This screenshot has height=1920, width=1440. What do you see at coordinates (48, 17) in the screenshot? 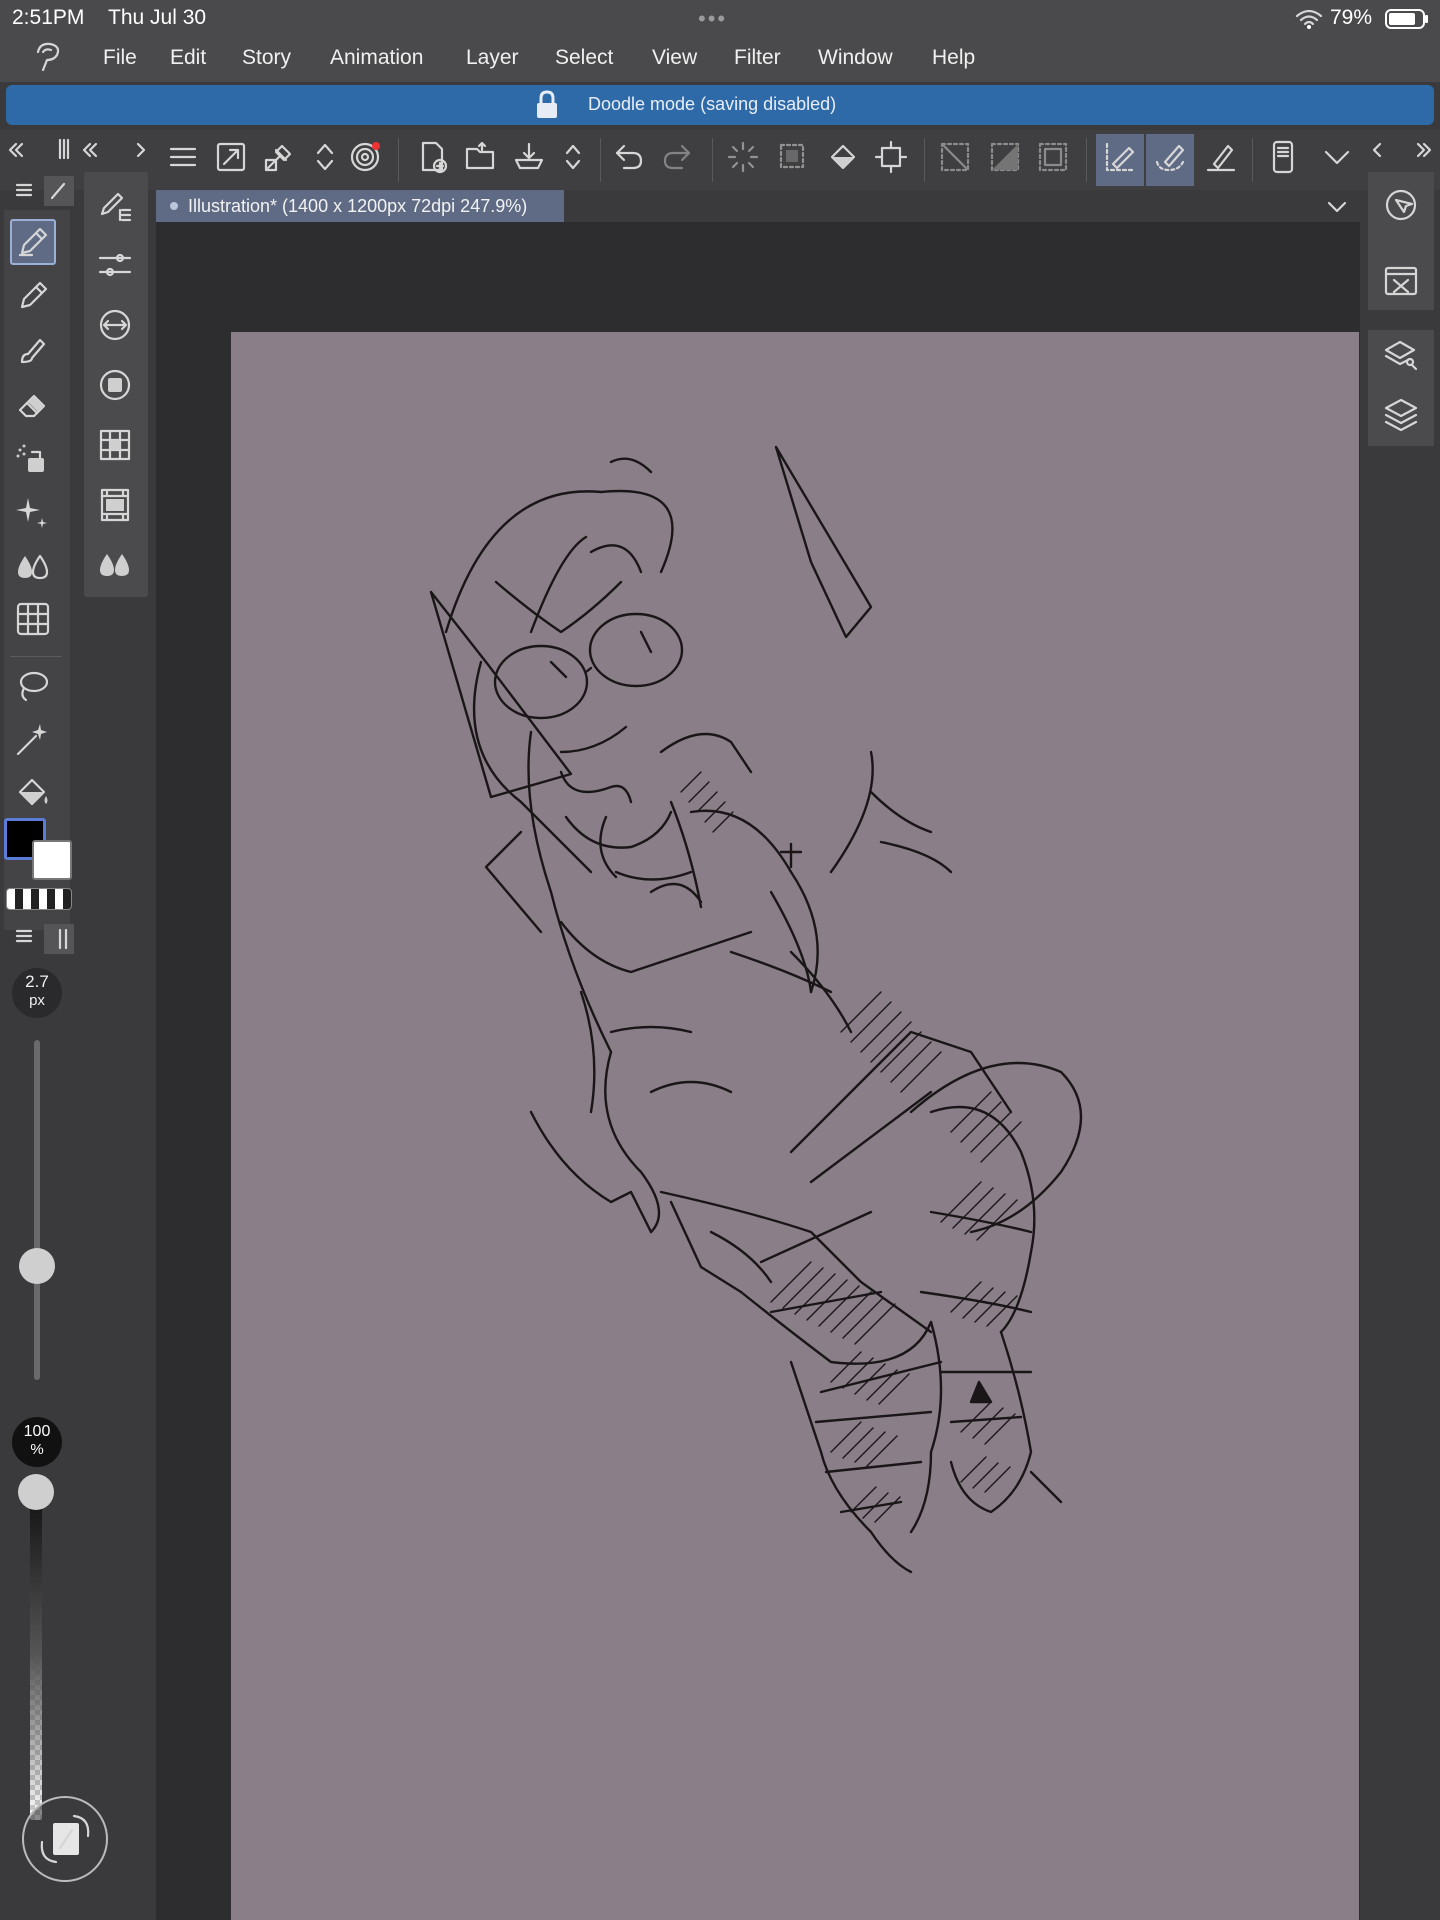
I see `status-time: 2:51PM` at bounding box center [48, 17].